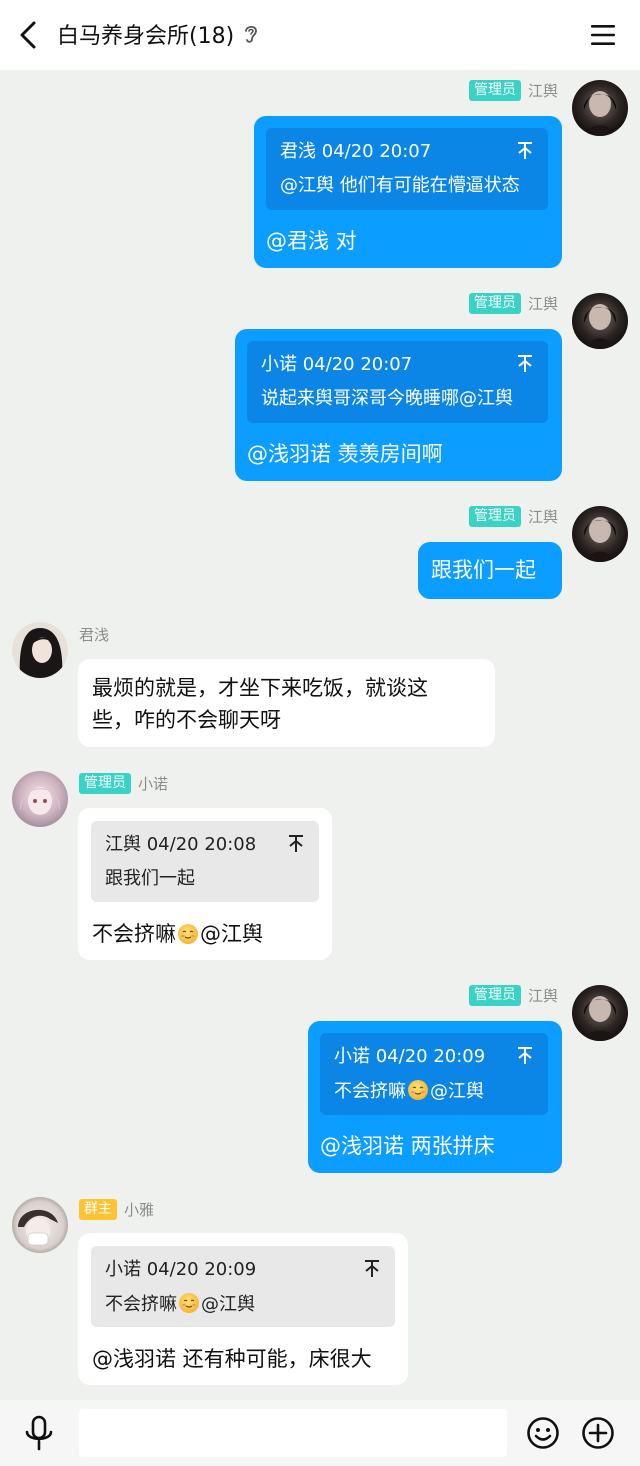 The width and height of the screenshot is (640, 1466). I want to click on quote-header: 江舆 04/20 20:08, so click(181, 844).